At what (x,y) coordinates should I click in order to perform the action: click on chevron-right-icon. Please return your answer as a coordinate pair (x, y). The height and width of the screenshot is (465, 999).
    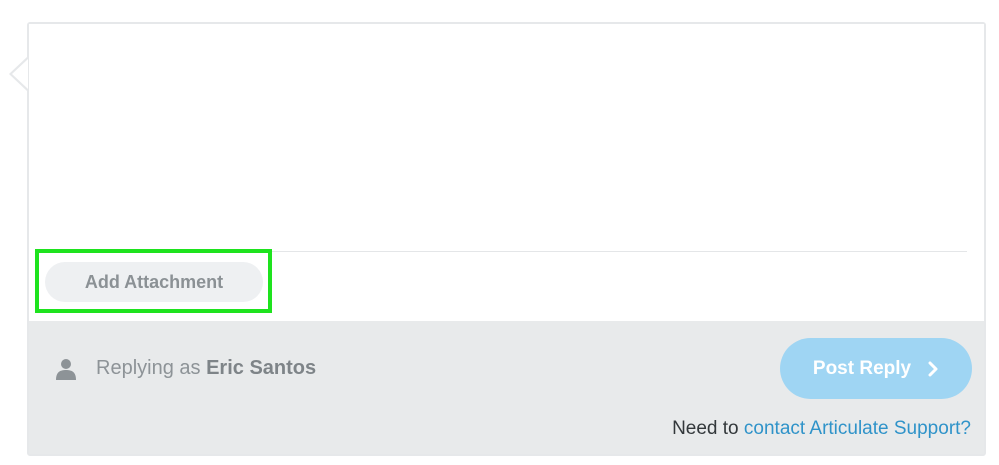
    Looking at the image, I should click on (933, 368).